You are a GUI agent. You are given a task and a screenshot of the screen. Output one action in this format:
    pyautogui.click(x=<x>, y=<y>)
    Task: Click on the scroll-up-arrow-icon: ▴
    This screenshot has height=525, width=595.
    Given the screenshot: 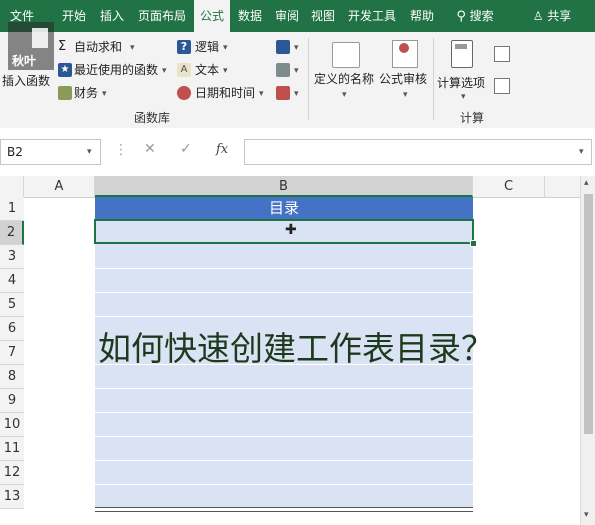 What is the action you would take?
    pyautogui.click(x=586, y=183)
    